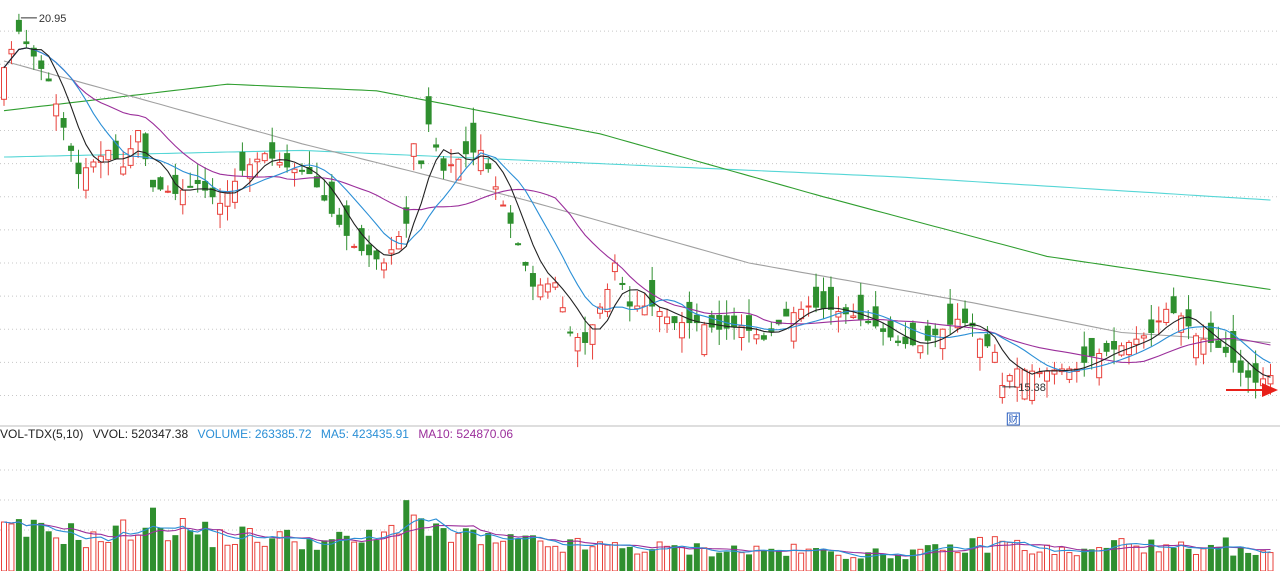 This screenshot has width=1280, height=571. Describe the element at coordinates (53, 19) in the screenshot. I see `high-price-label: 20.95` at that location.